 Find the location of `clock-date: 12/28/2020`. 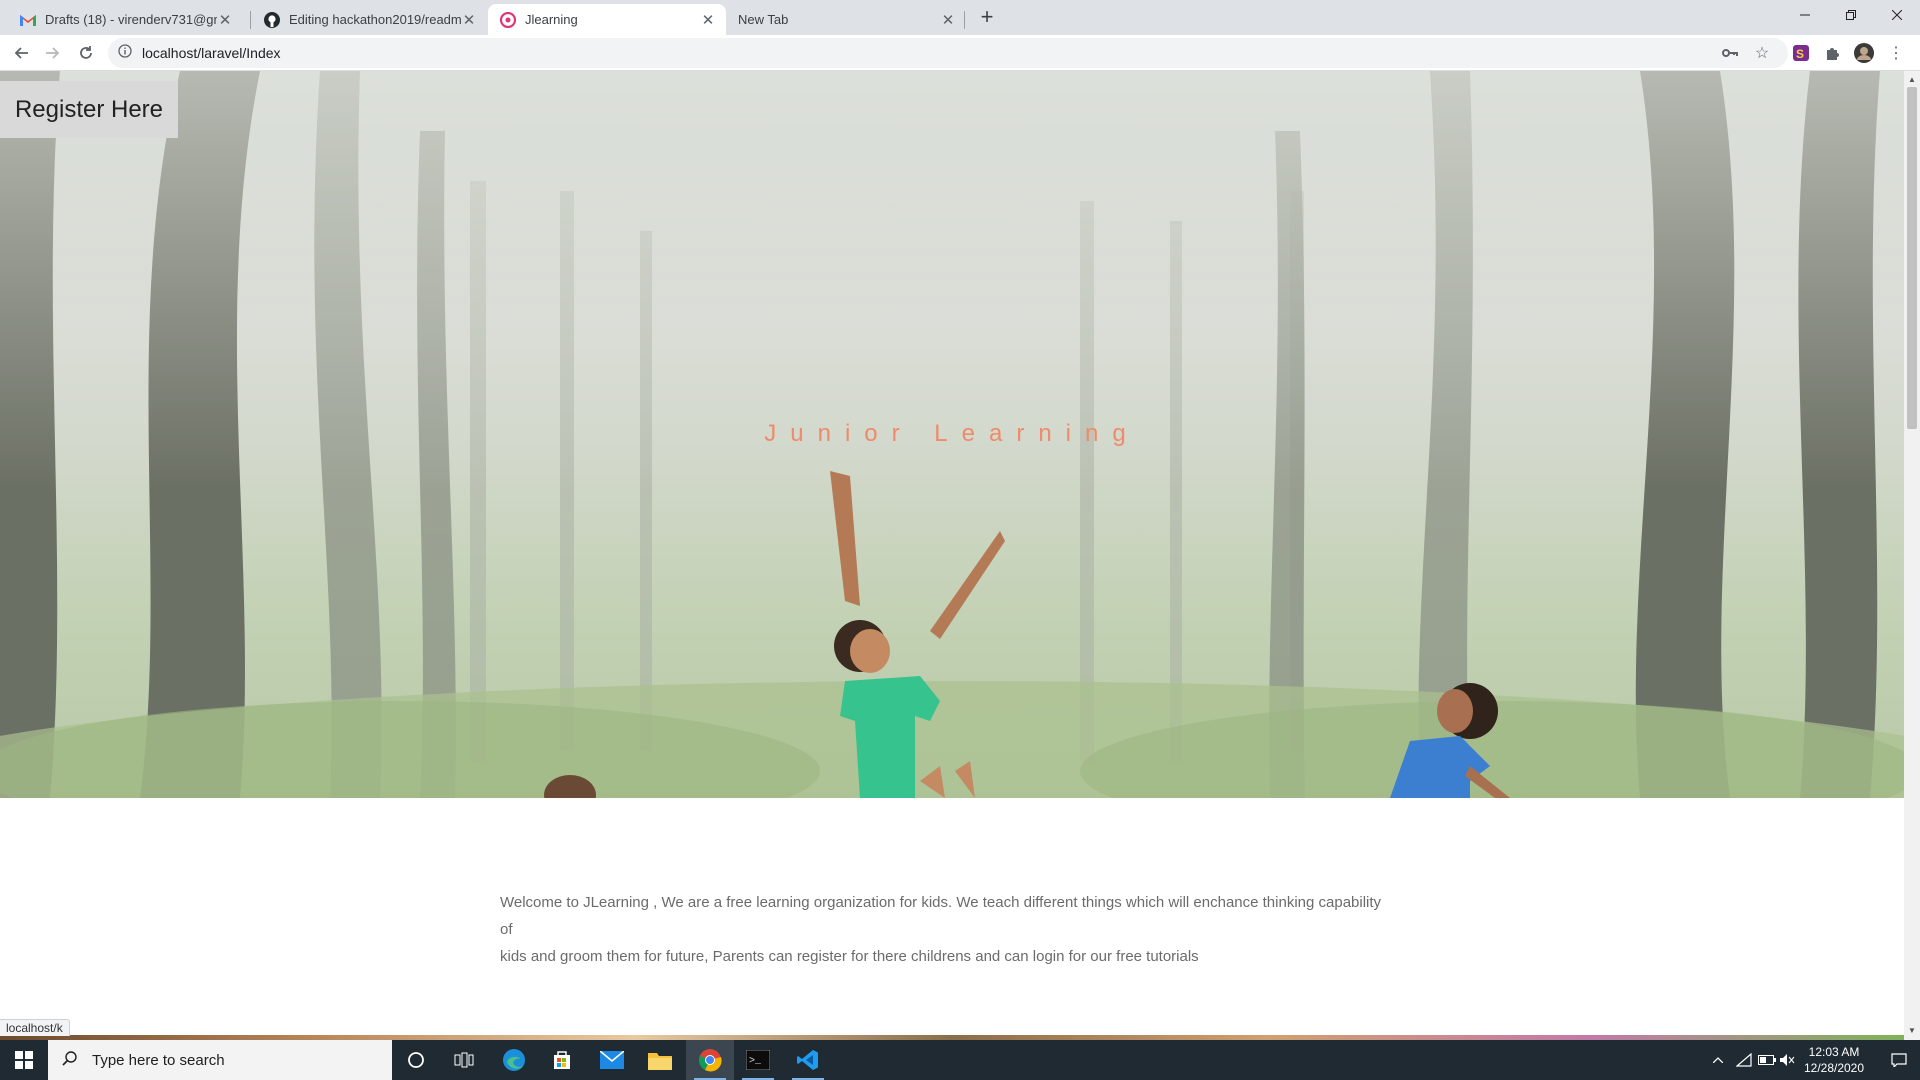

clock-date: 12/28/2020 is located at coordinates (1834, 1068).